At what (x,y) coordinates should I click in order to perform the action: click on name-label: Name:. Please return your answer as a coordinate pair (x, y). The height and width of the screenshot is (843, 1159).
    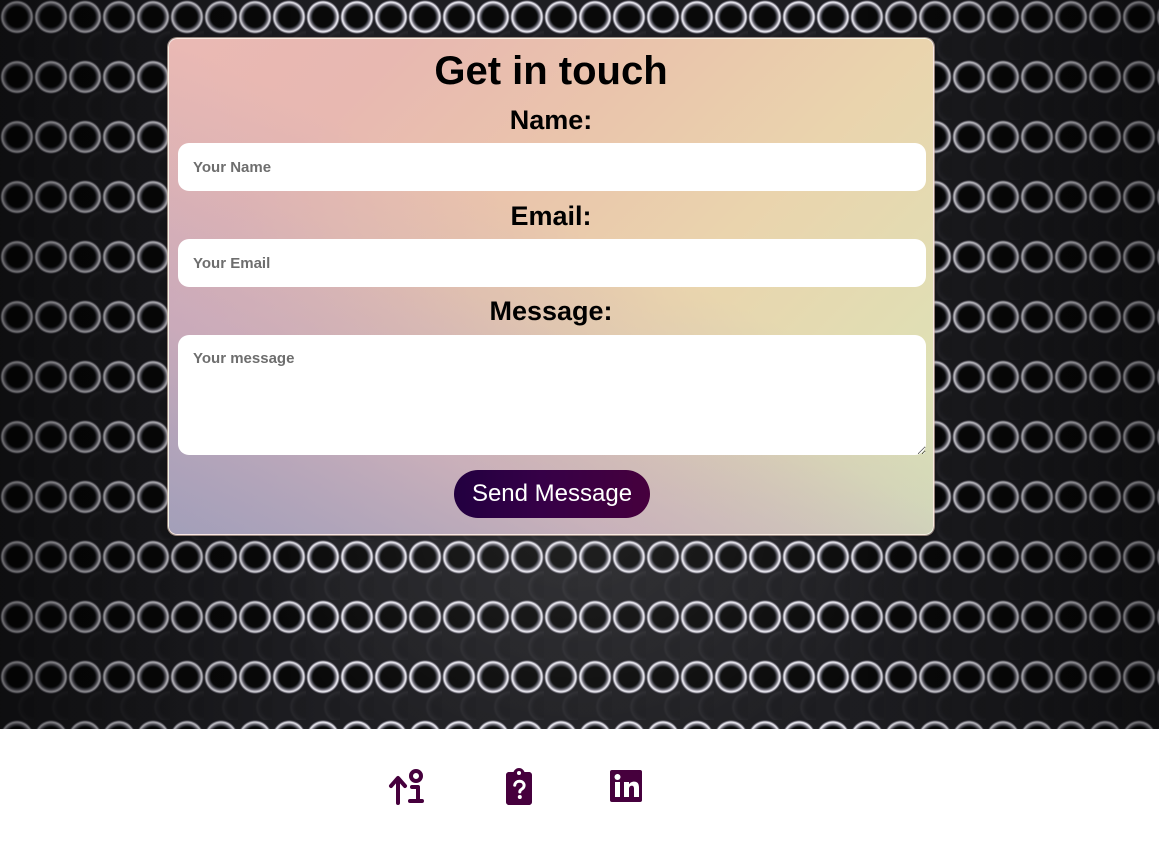
    Looking at the image, I should click on (551, 120).